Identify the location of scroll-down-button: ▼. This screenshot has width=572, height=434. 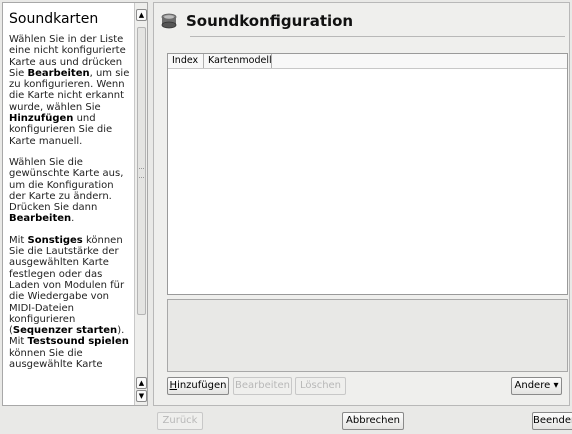
(141, 396).